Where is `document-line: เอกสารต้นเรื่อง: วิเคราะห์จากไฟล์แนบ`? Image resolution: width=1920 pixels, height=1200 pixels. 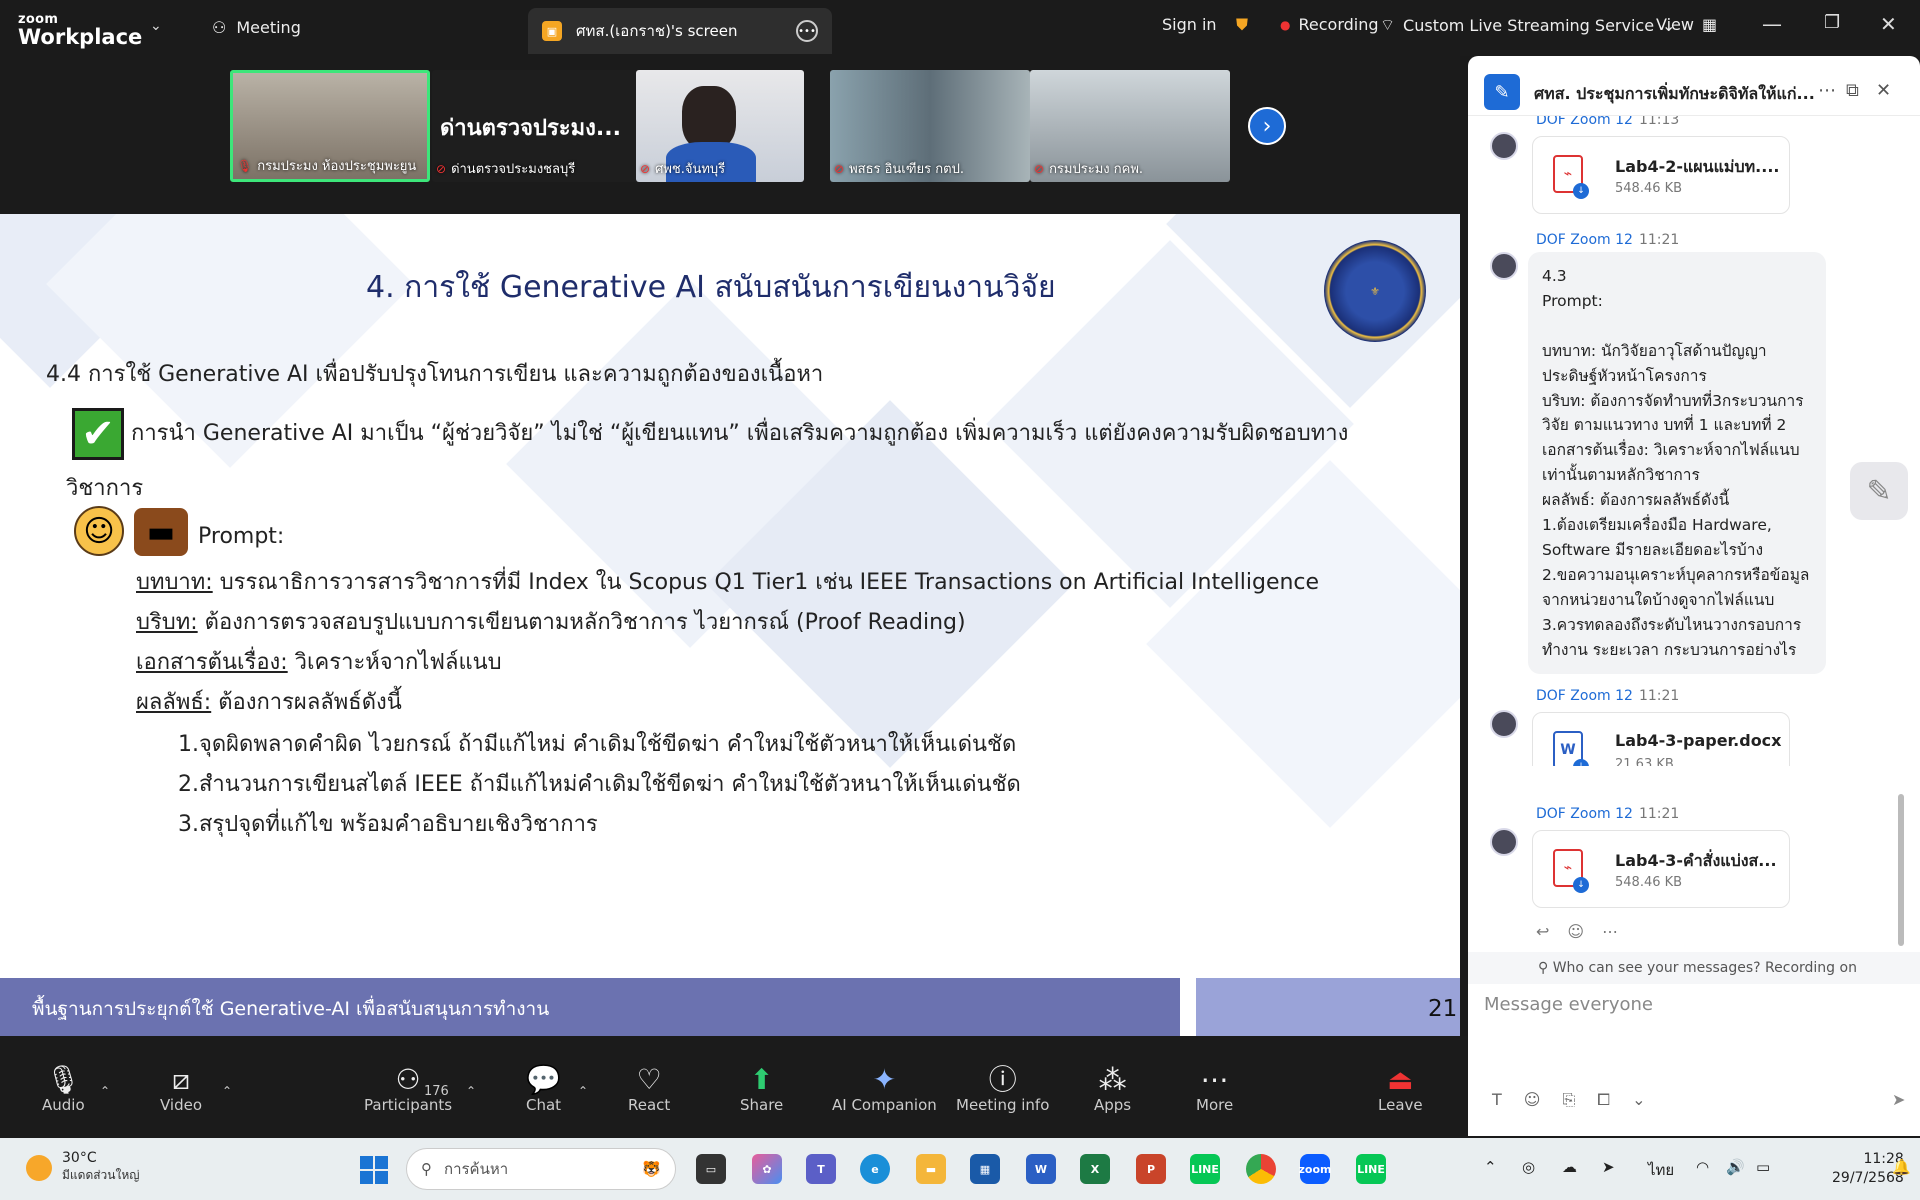 document-line: เอกสารต้นเรื่อง: วิเคราะห์จากไฟล์แนบ is located at coordinates (319, 662).